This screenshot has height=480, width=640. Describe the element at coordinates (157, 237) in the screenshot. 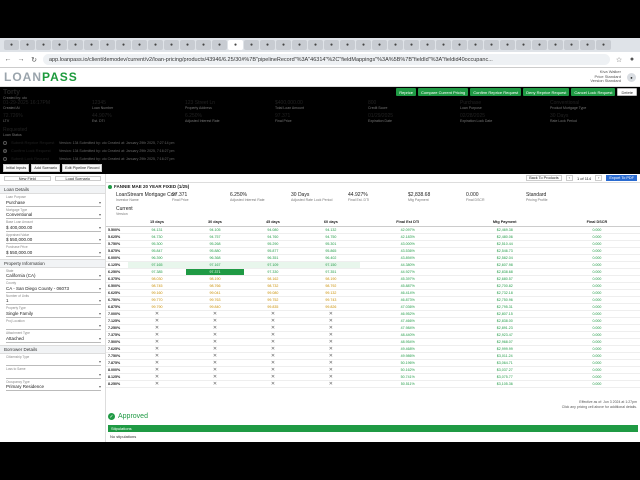

I see `pricing-cell: 94.730` at that location.